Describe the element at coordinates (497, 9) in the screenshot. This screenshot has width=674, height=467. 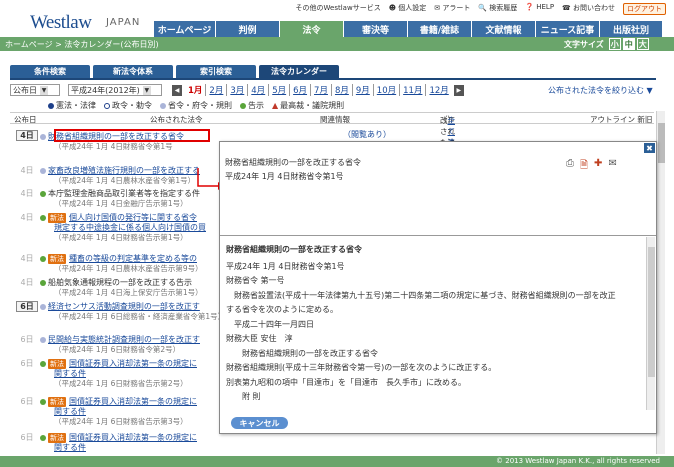
I see `history-link: 🔍 検索履歴` at that location.